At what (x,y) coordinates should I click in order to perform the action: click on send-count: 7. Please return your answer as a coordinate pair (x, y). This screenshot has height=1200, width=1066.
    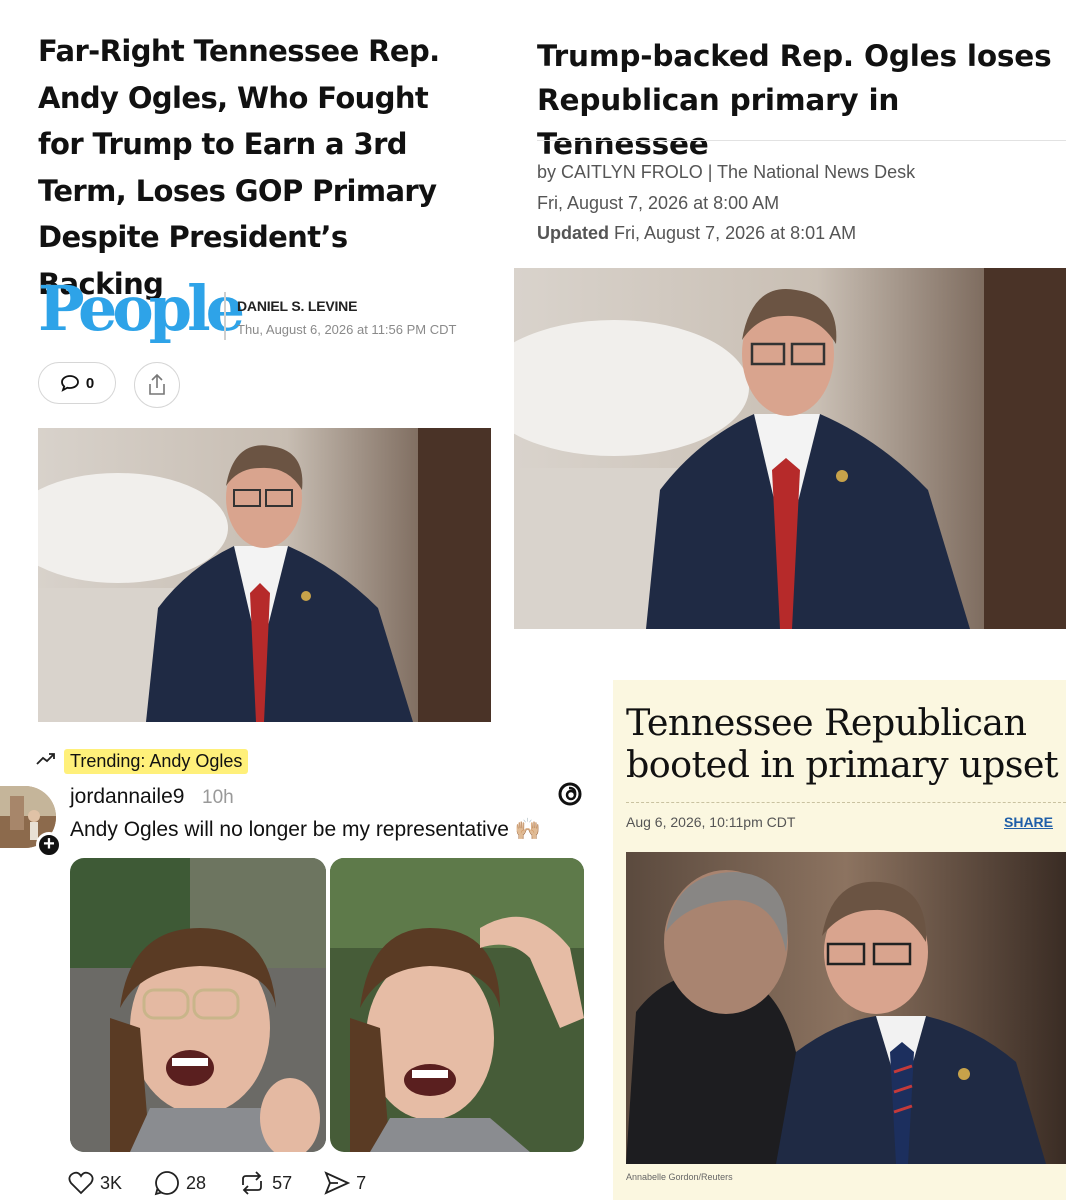
    Looking at the image, I should click on (361, 1182).